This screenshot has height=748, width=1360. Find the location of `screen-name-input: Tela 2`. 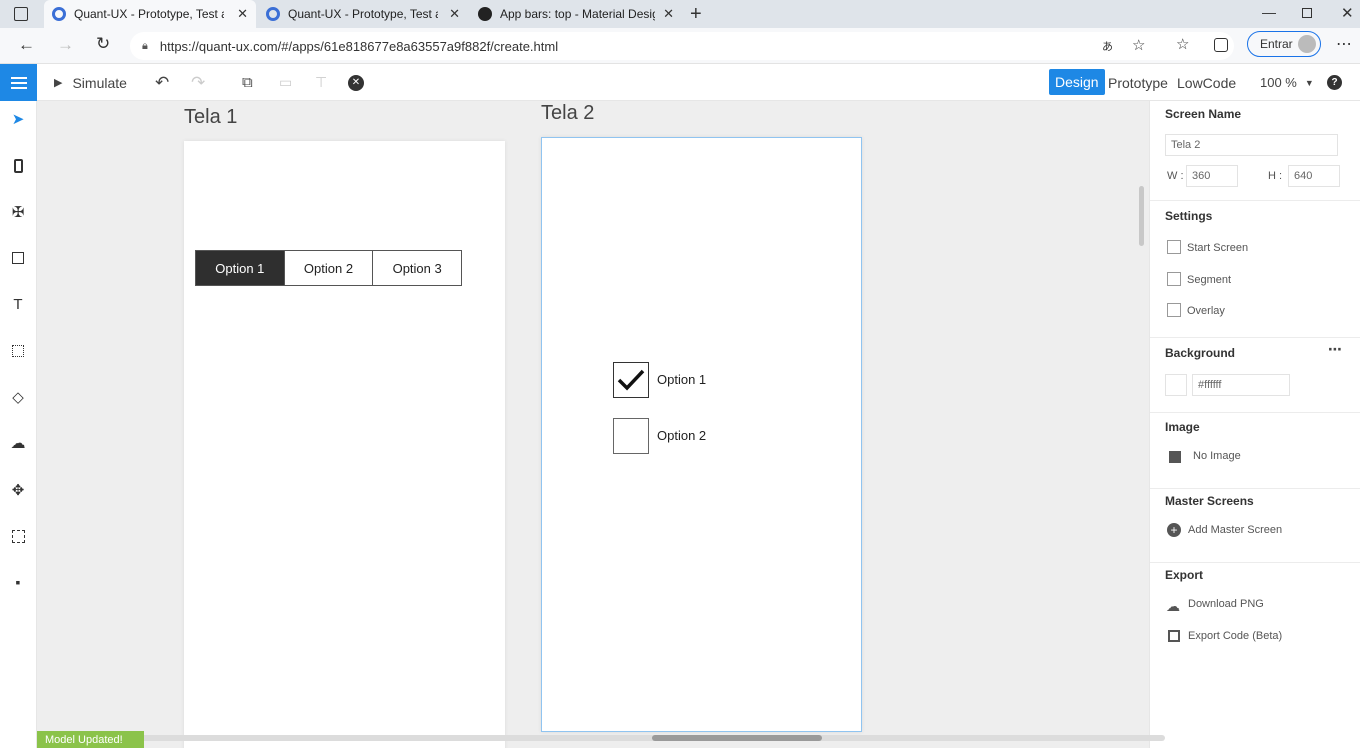

screen-name-input: Tela 2 is located at coordinates (1251, 145).